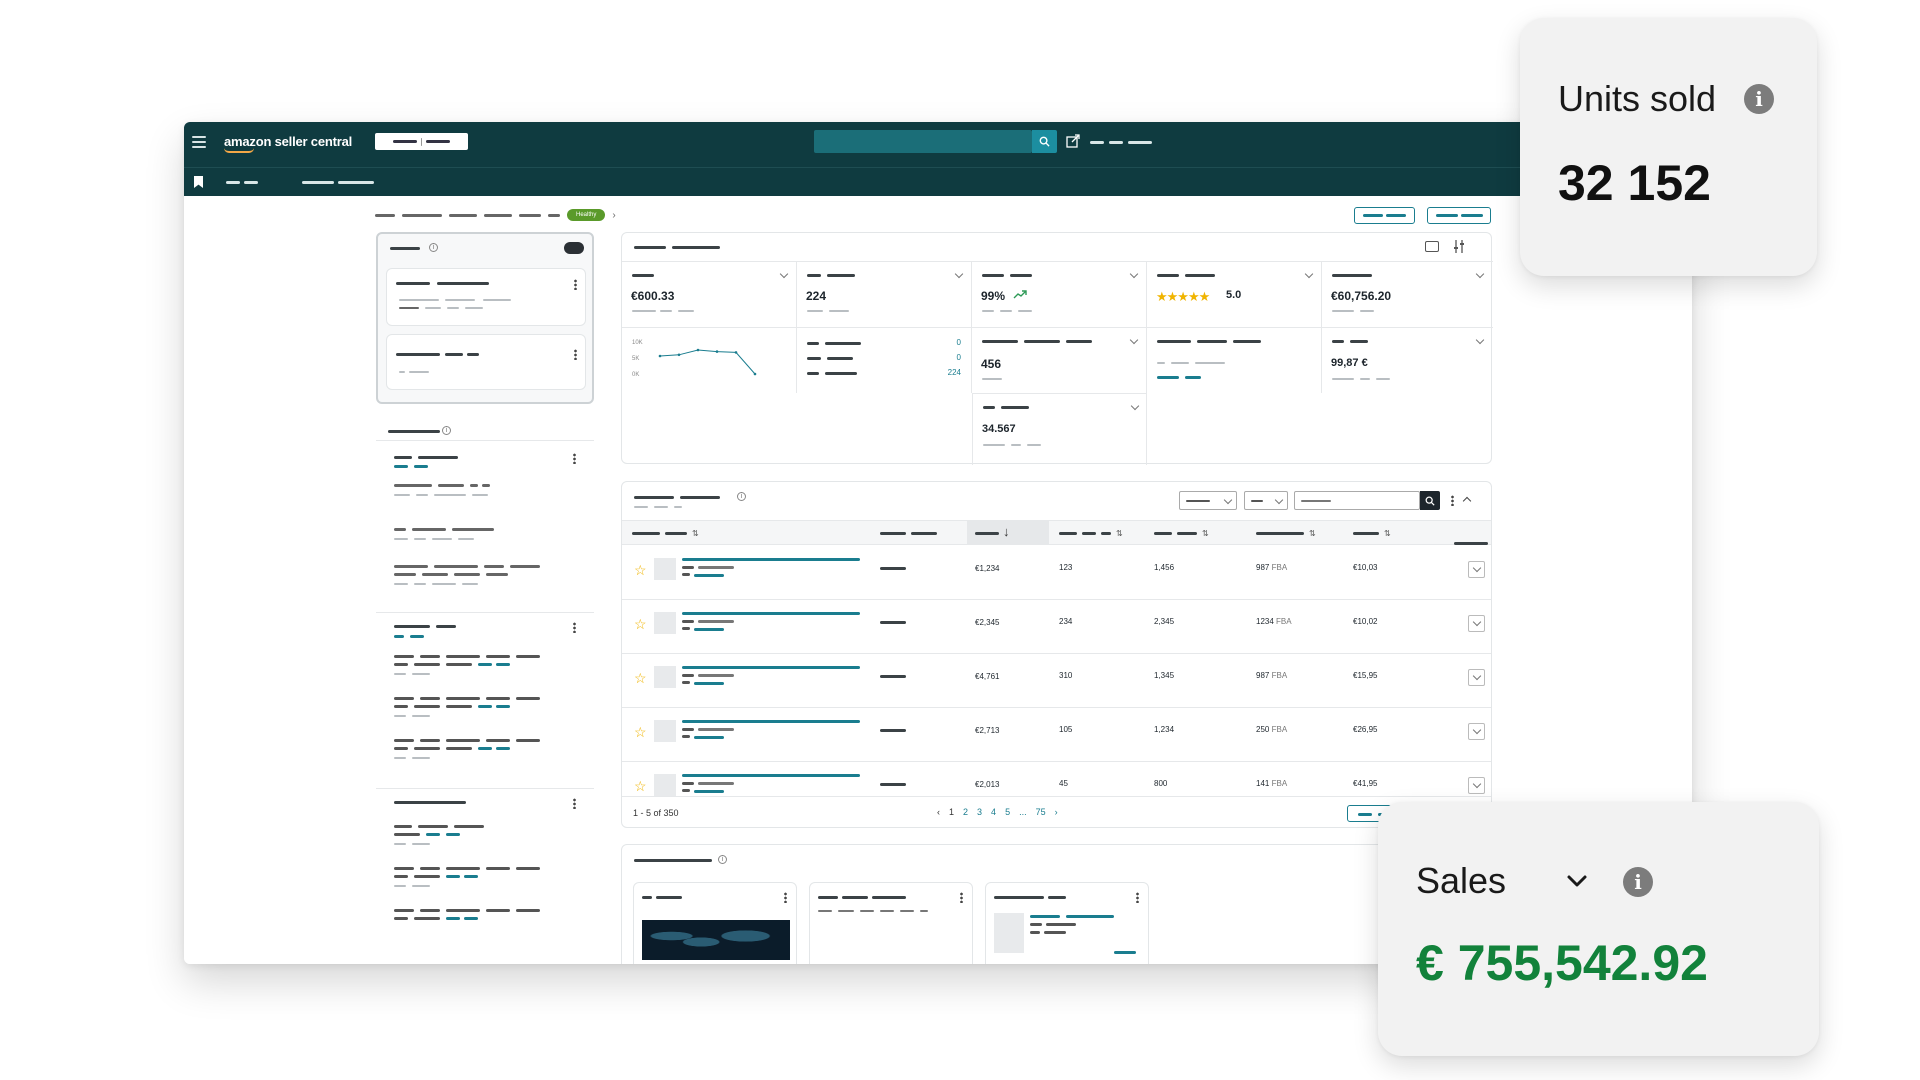 This screenshot has height=1080, width=1920. What do you see at coordinates (1271, 783) in the screenshot?
I see `stock-cell: 141 FBA` at bounding box center [1271, 783].